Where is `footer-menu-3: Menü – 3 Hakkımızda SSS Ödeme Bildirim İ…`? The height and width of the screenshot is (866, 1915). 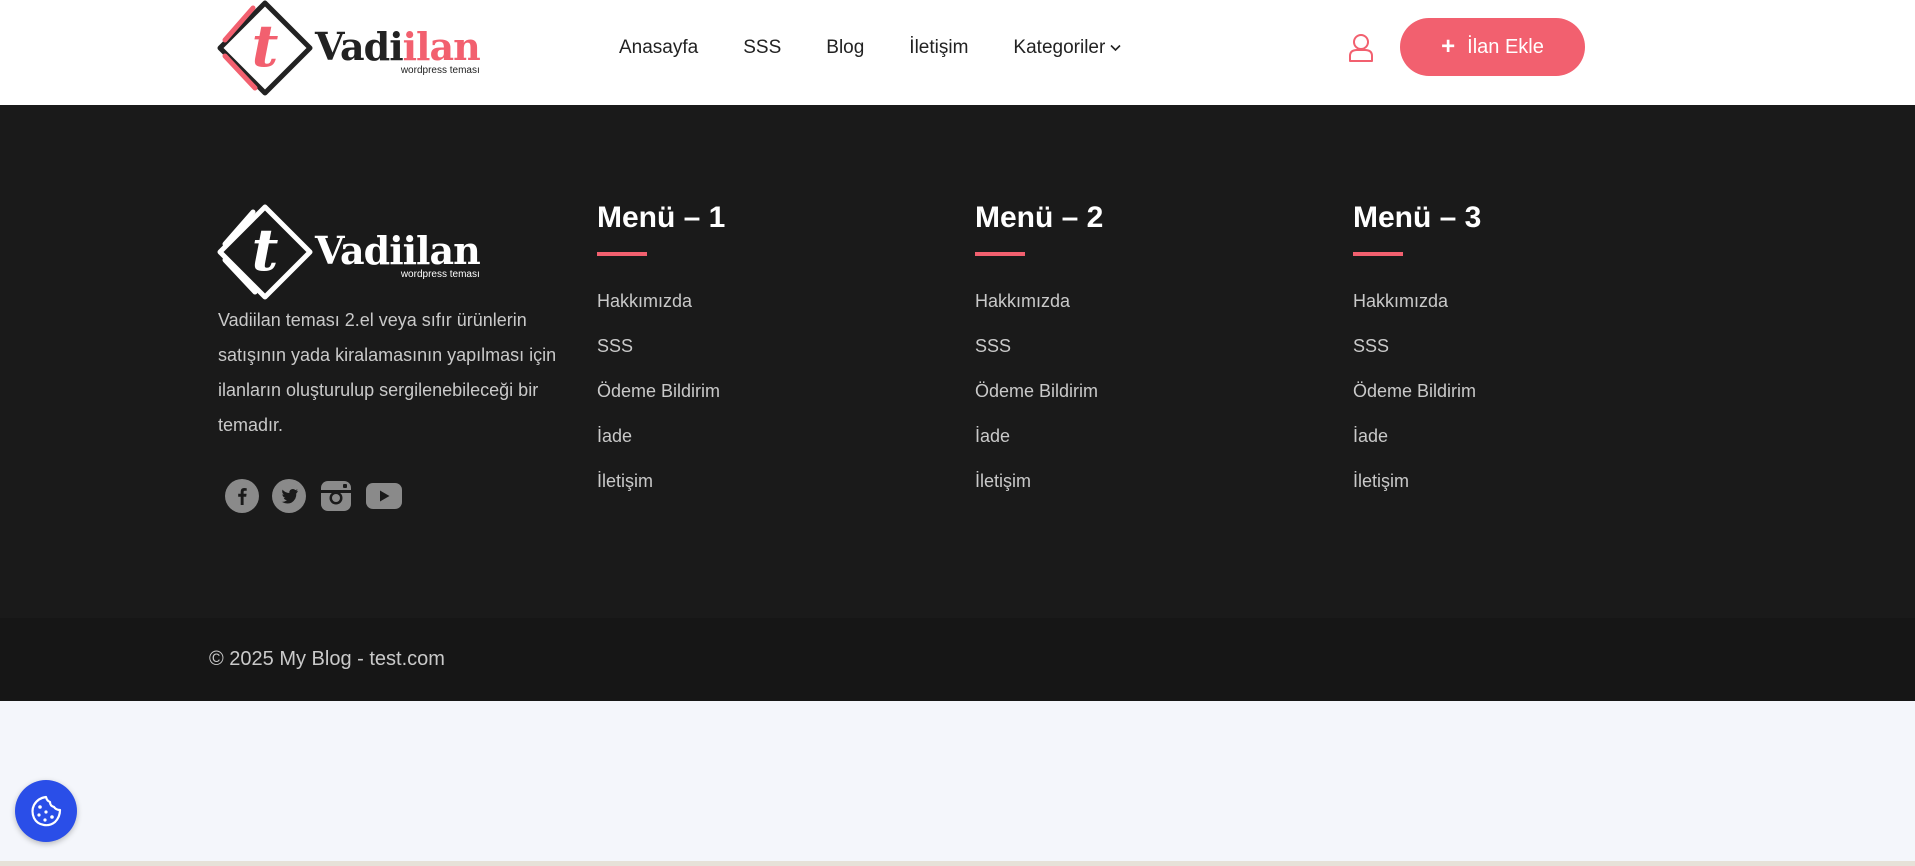
footer-menu-3: Menü – 3 Hakkımızda SSS Ödeme Bildirim İ… is located at coordinates (1503, 357).